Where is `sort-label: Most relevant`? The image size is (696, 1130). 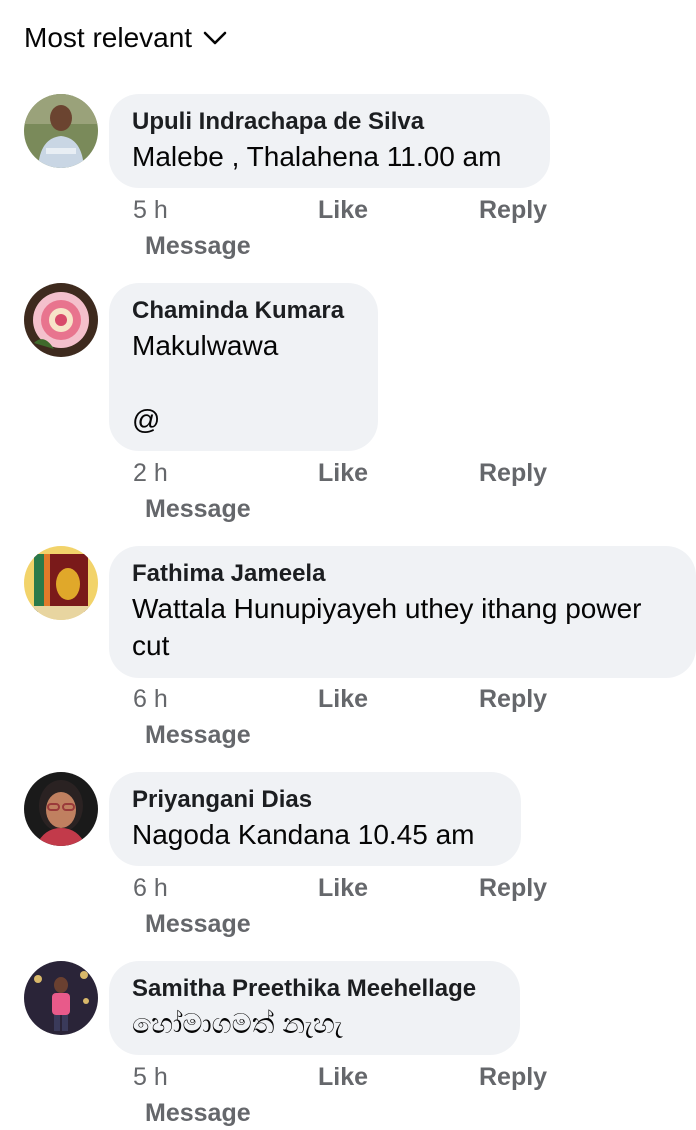
sort-label: Most relevant is located at coordinates (108, 37).